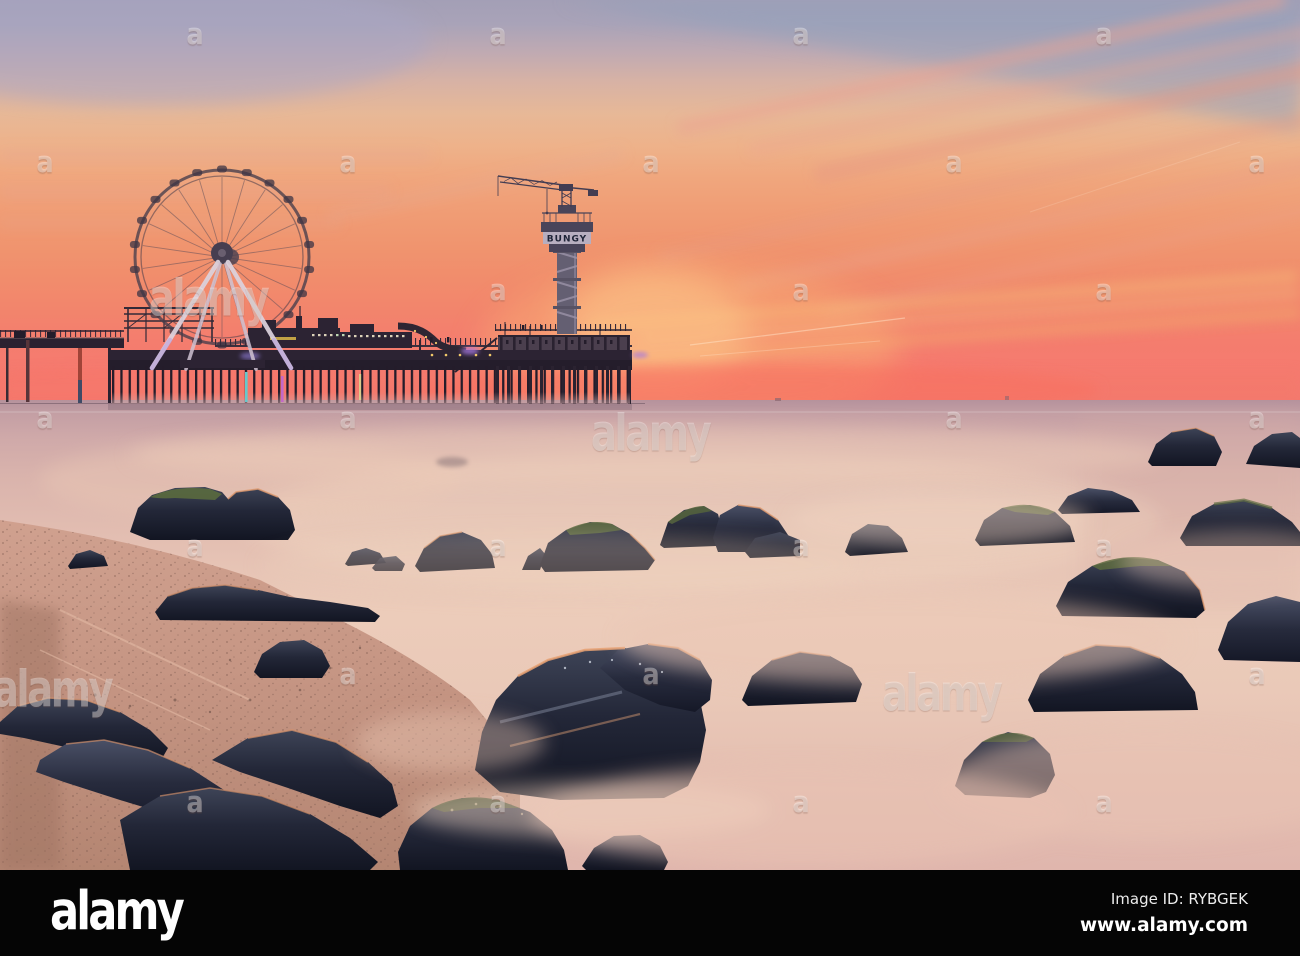 Image resolution: width=1300 pixels, height=956 pixels. I want to click on alamy-logo: alamy, so click(117, 911).